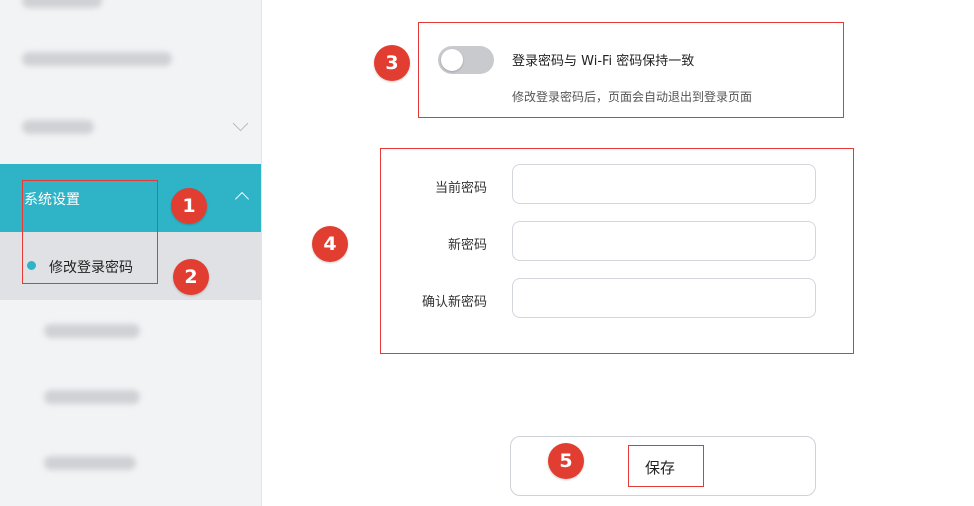 The height and width of the screenshot is (506, 974). I want to click on annotation-badge-2: 2, so click(191, 277).